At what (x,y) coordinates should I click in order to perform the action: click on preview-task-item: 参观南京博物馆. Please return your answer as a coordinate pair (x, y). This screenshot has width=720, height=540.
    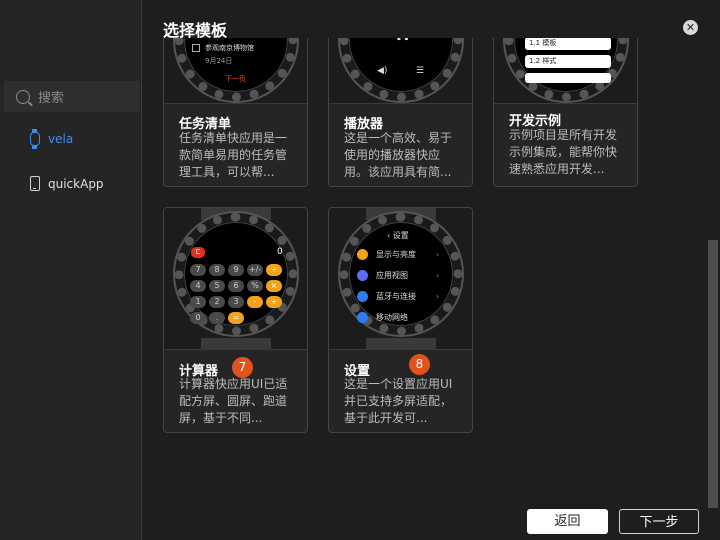
    Looking at the image, I should click on (229, 48).